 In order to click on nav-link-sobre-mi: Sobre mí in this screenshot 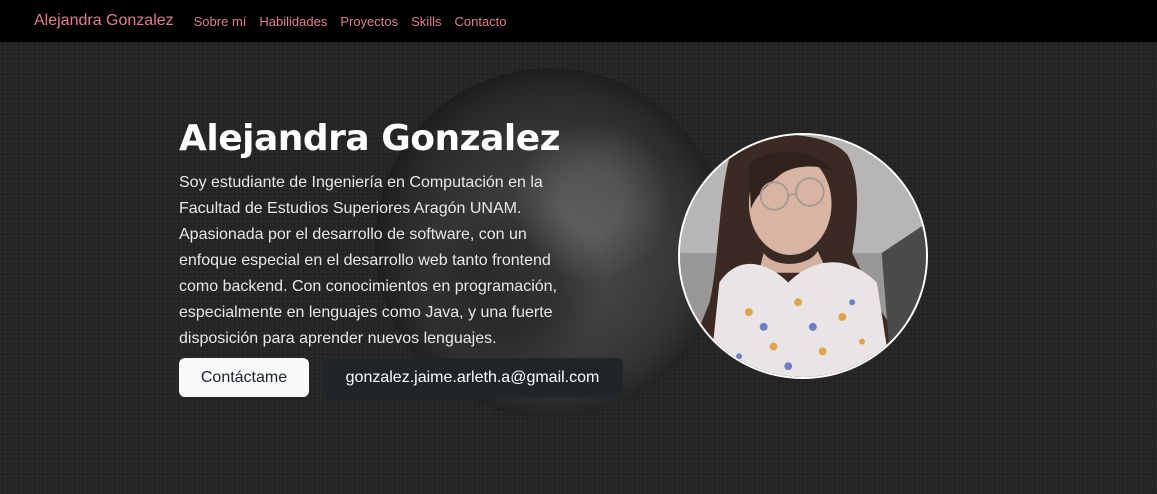, I will do `click(220, 21)`.